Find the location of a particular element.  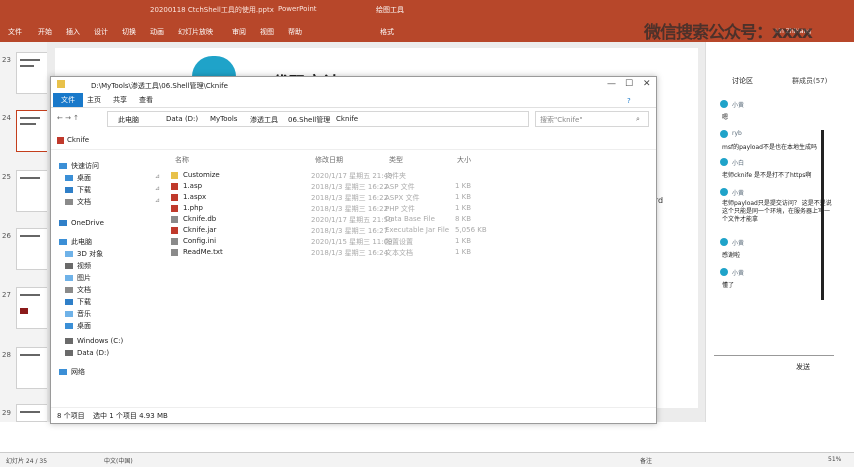

slide-thumbnail-selected is located at coordinates (32, 131).